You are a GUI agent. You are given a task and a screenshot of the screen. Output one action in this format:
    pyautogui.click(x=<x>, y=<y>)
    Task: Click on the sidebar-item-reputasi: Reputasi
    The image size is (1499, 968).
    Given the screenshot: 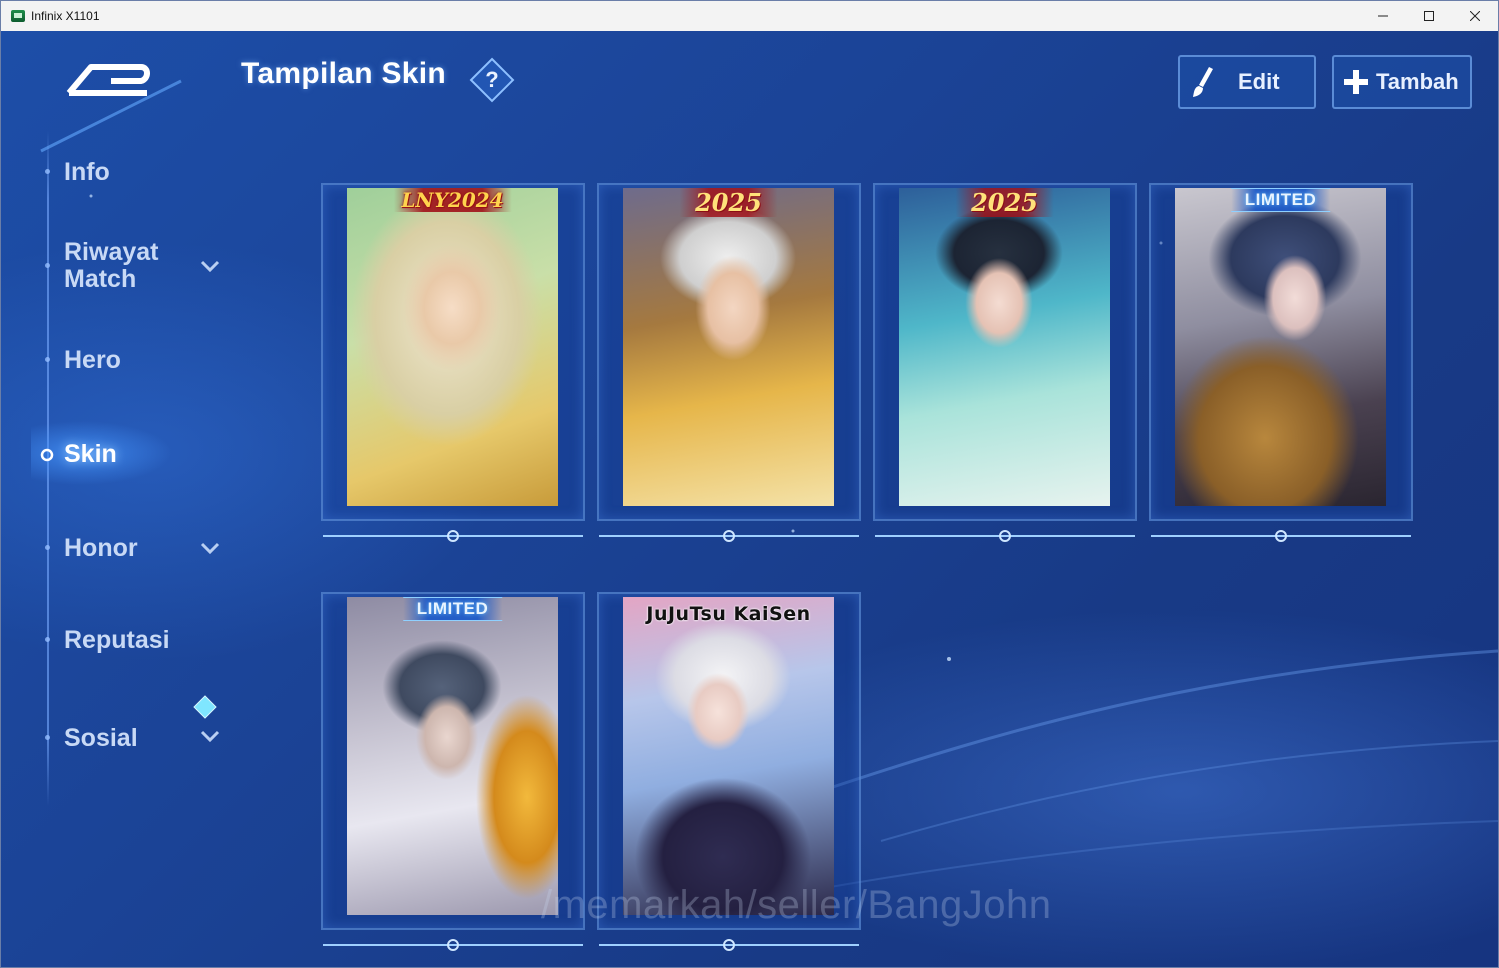 What is the action you would take?
    pyautogui.click(x=141, y=641)
    